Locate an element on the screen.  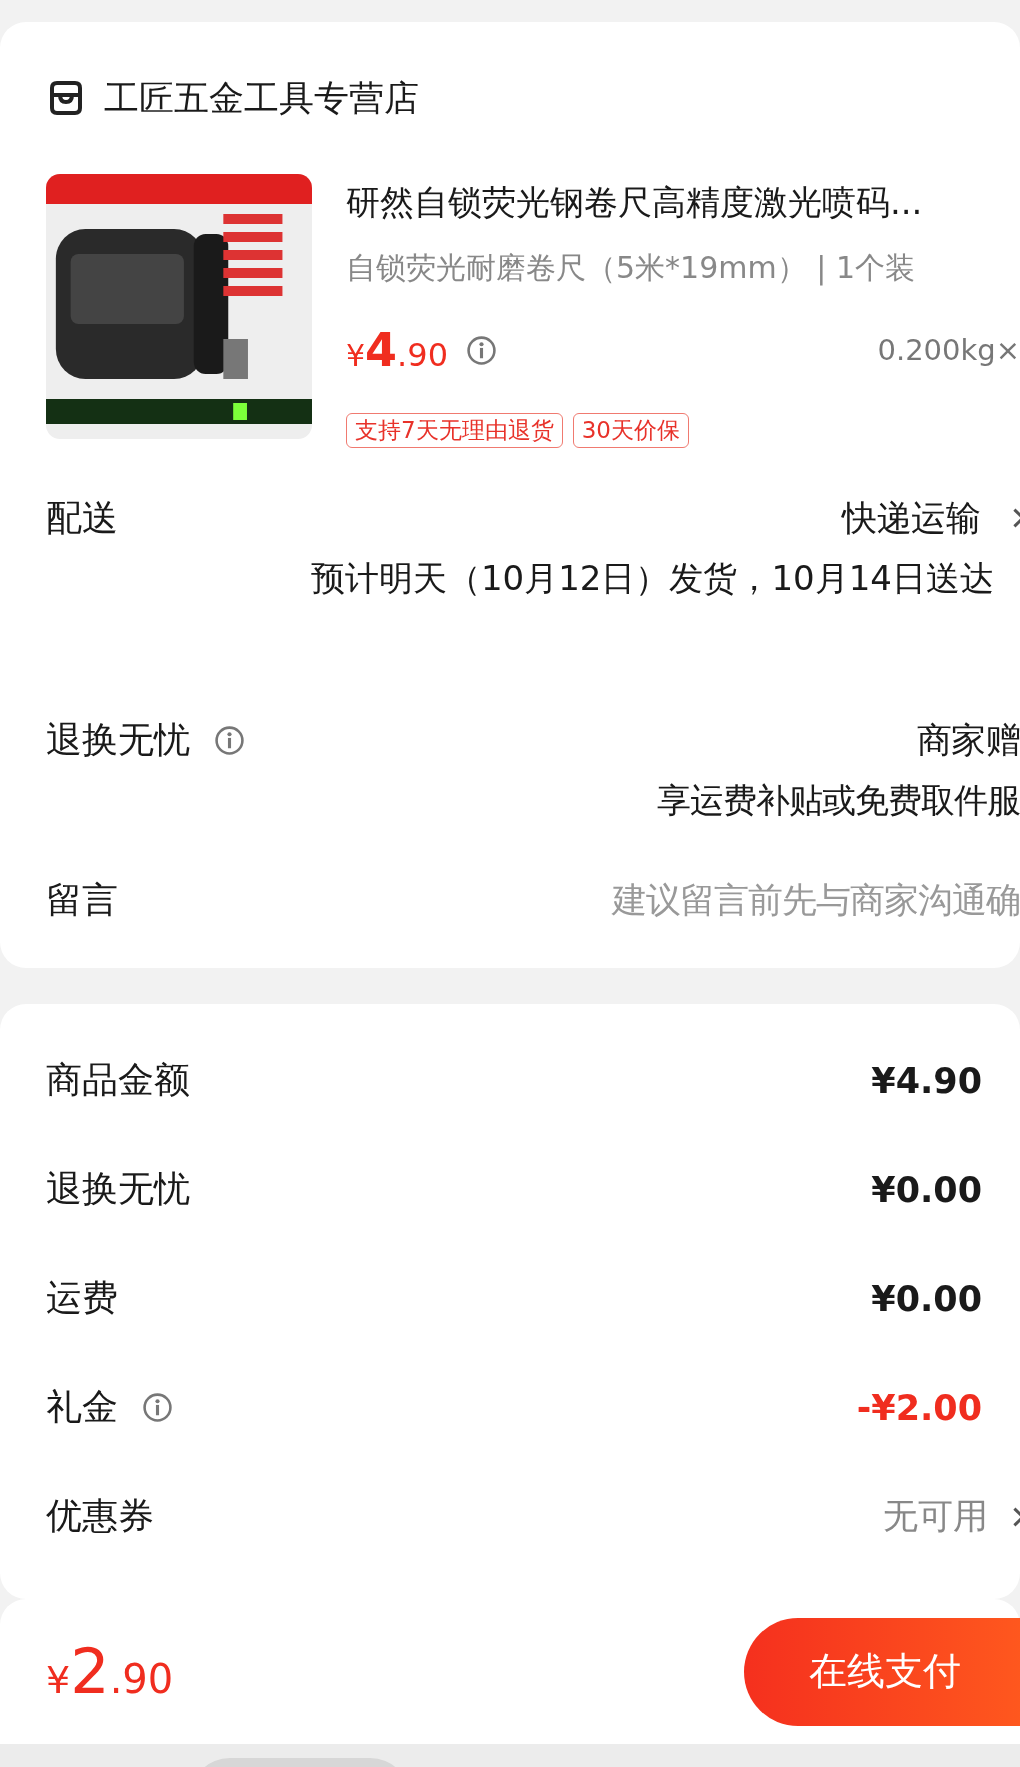
option-note: 预计明天（10月12日）发货，10月14日送达 is located at coordinates (652, 578).